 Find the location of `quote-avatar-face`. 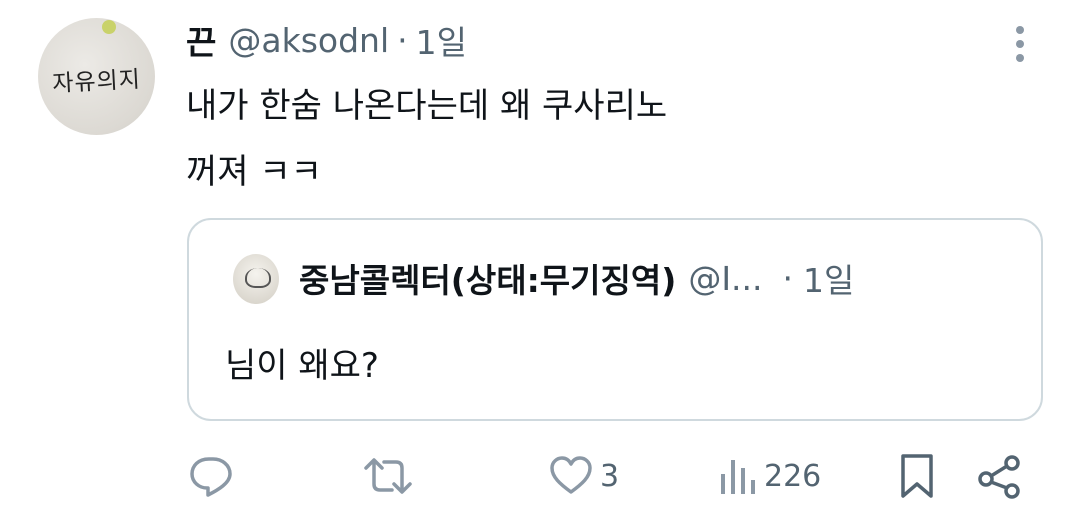

quote-avatar-face is located at coordinates (258, 278).